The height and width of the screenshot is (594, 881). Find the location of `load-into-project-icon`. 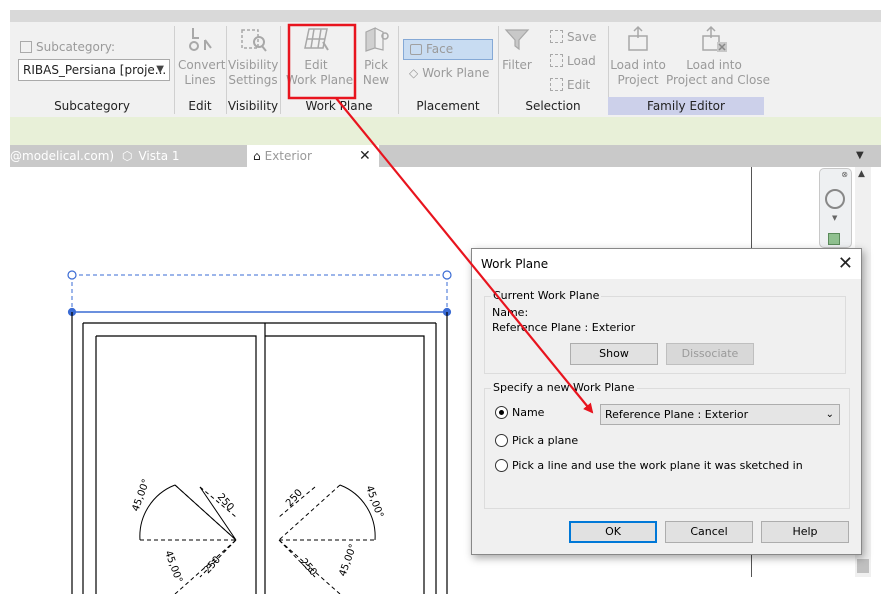

load-into-project-icon is located at coordinates (638, 39).